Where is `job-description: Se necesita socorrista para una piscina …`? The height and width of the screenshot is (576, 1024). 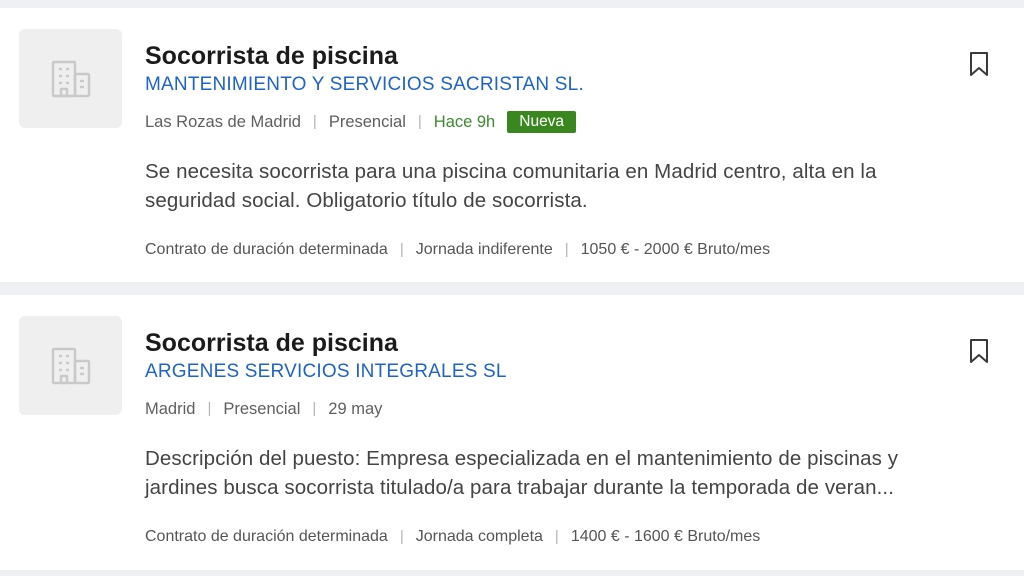 job-description: Se necesita socorrista para una piscina … is located at coordinates (569, 186).